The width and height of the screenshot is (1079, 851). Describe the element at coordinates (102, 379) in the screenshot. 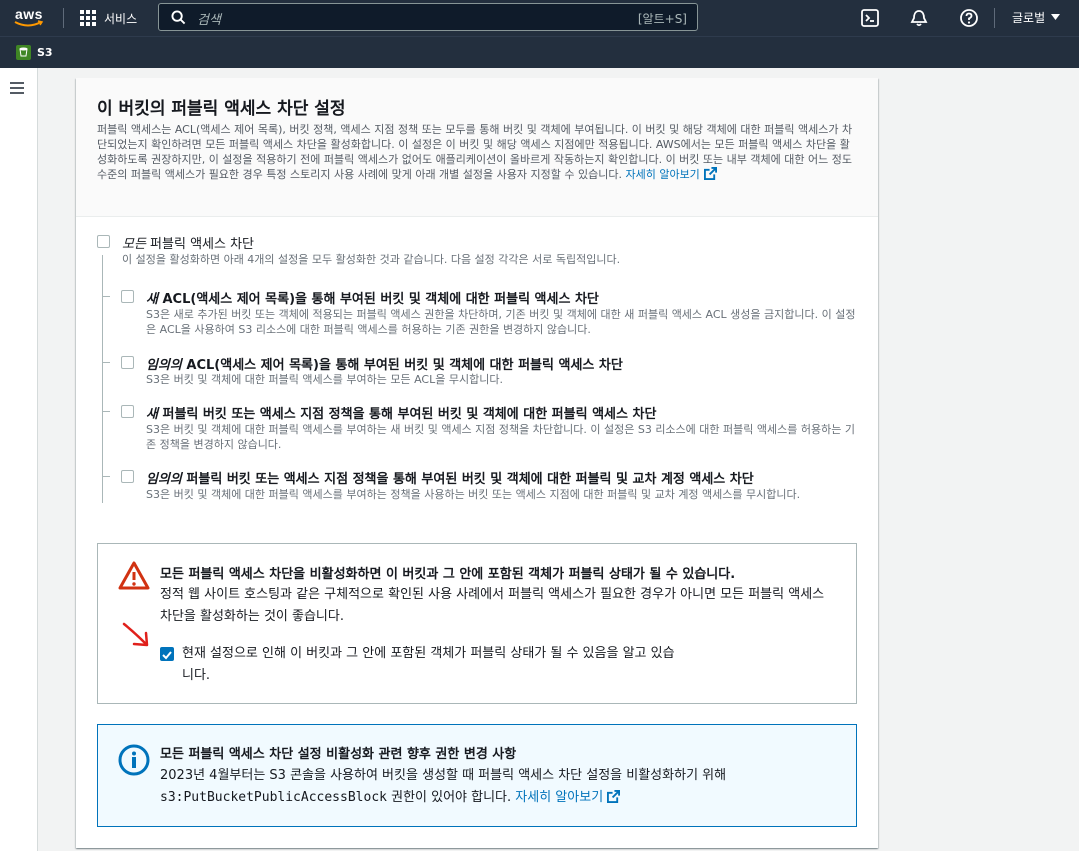

I see `tree-connector` at that location.